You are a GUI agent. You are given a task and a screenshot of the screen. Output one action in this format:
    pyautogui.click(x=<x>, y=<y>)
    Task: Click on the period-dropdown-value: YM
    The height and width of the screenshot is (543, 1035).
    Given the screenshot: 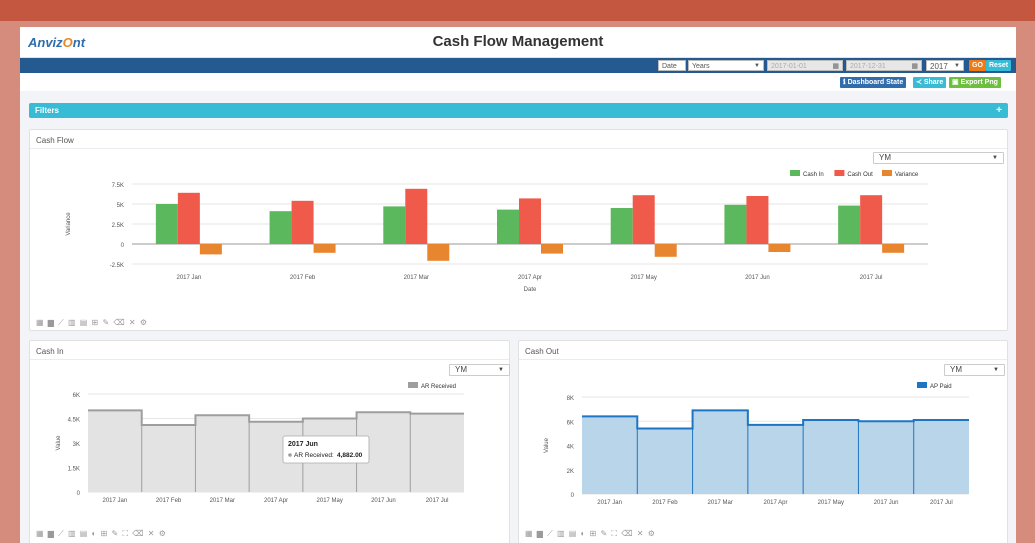 What is the action you would take?
    pyautogui.click(x=956, y=369)
    